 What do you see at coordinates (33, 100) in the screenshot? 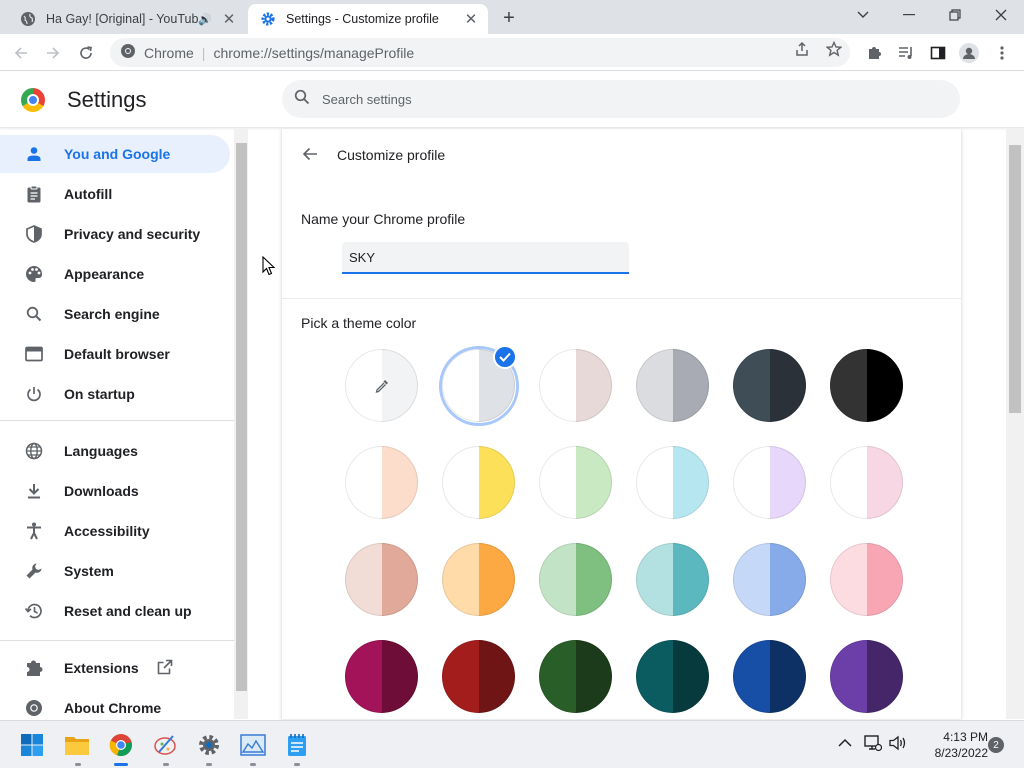
I see `chrome-logo-icon` at bounding box center [33, 100].